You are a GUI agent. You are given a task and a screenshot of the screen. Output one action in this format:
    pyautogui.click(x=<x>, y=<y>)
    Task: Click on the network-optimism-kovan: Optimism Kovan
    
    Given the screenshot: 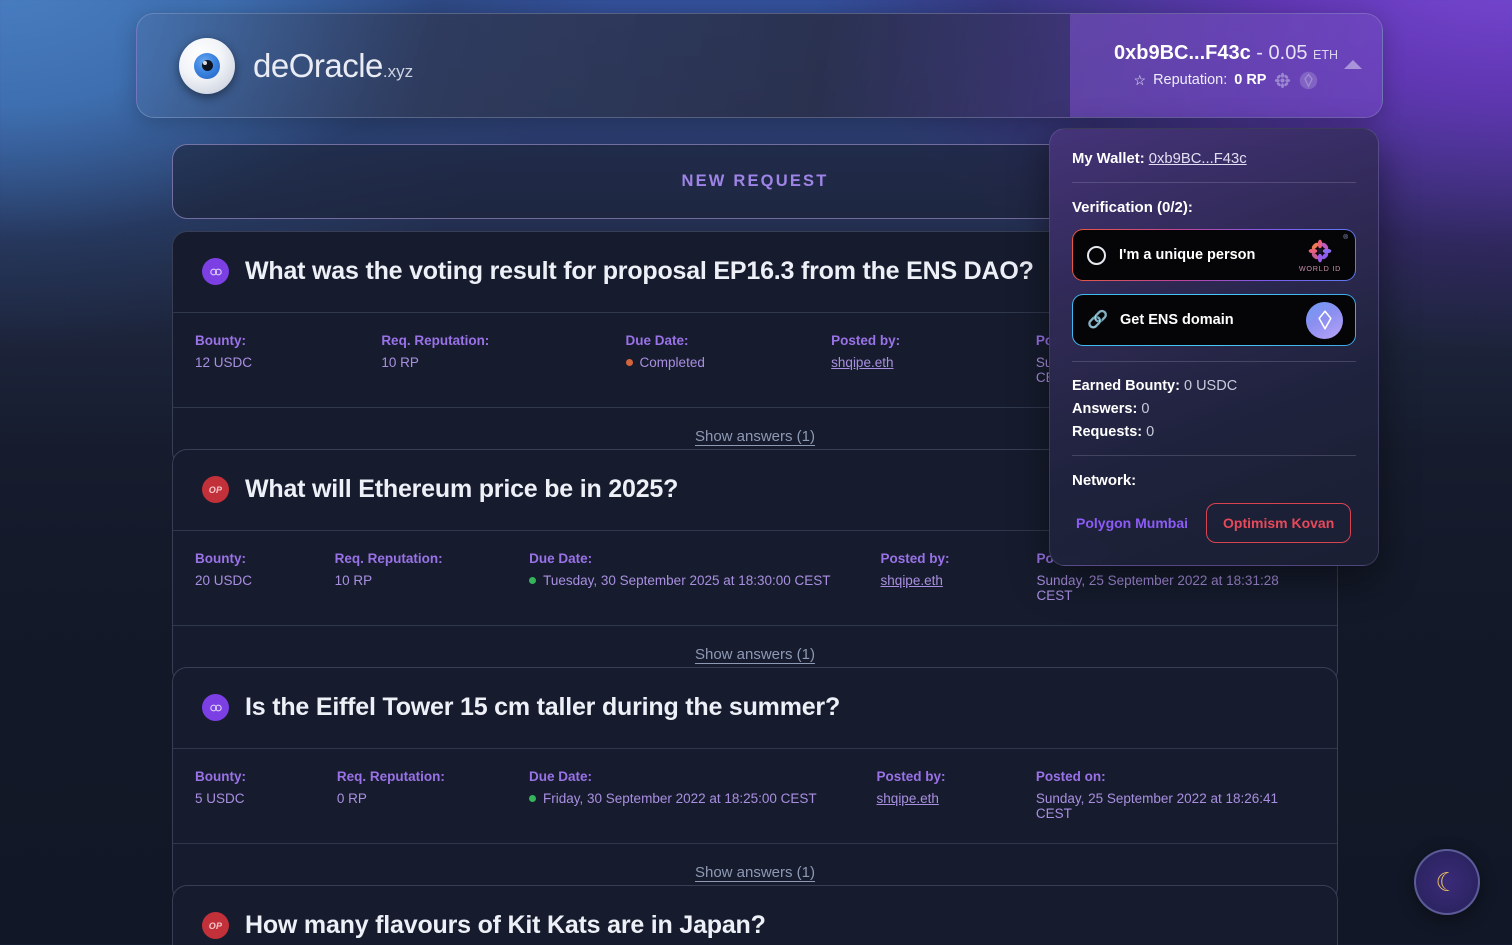 What is the action you would take?
    pyautogui.click(x=1279, y=523)
    